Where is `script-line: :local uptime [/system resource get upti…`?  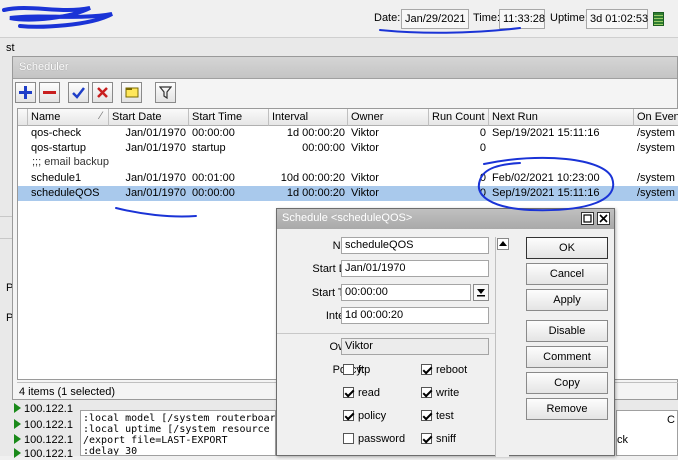 script-line: :local uptime [/system resource get upti… is located at coordinates (179, 429).